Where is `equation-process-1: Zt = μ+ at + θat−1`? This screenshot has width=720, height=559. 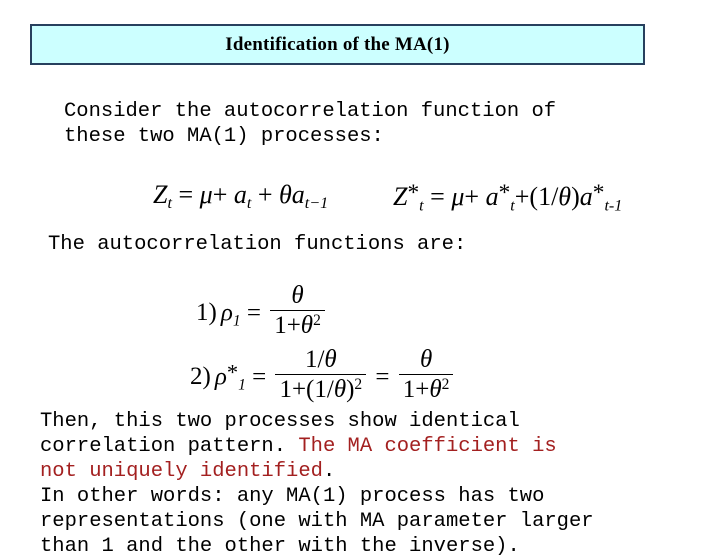 equation-process-1: Zt = μ+ at + θat−1 is located at coordinates (240, 196).